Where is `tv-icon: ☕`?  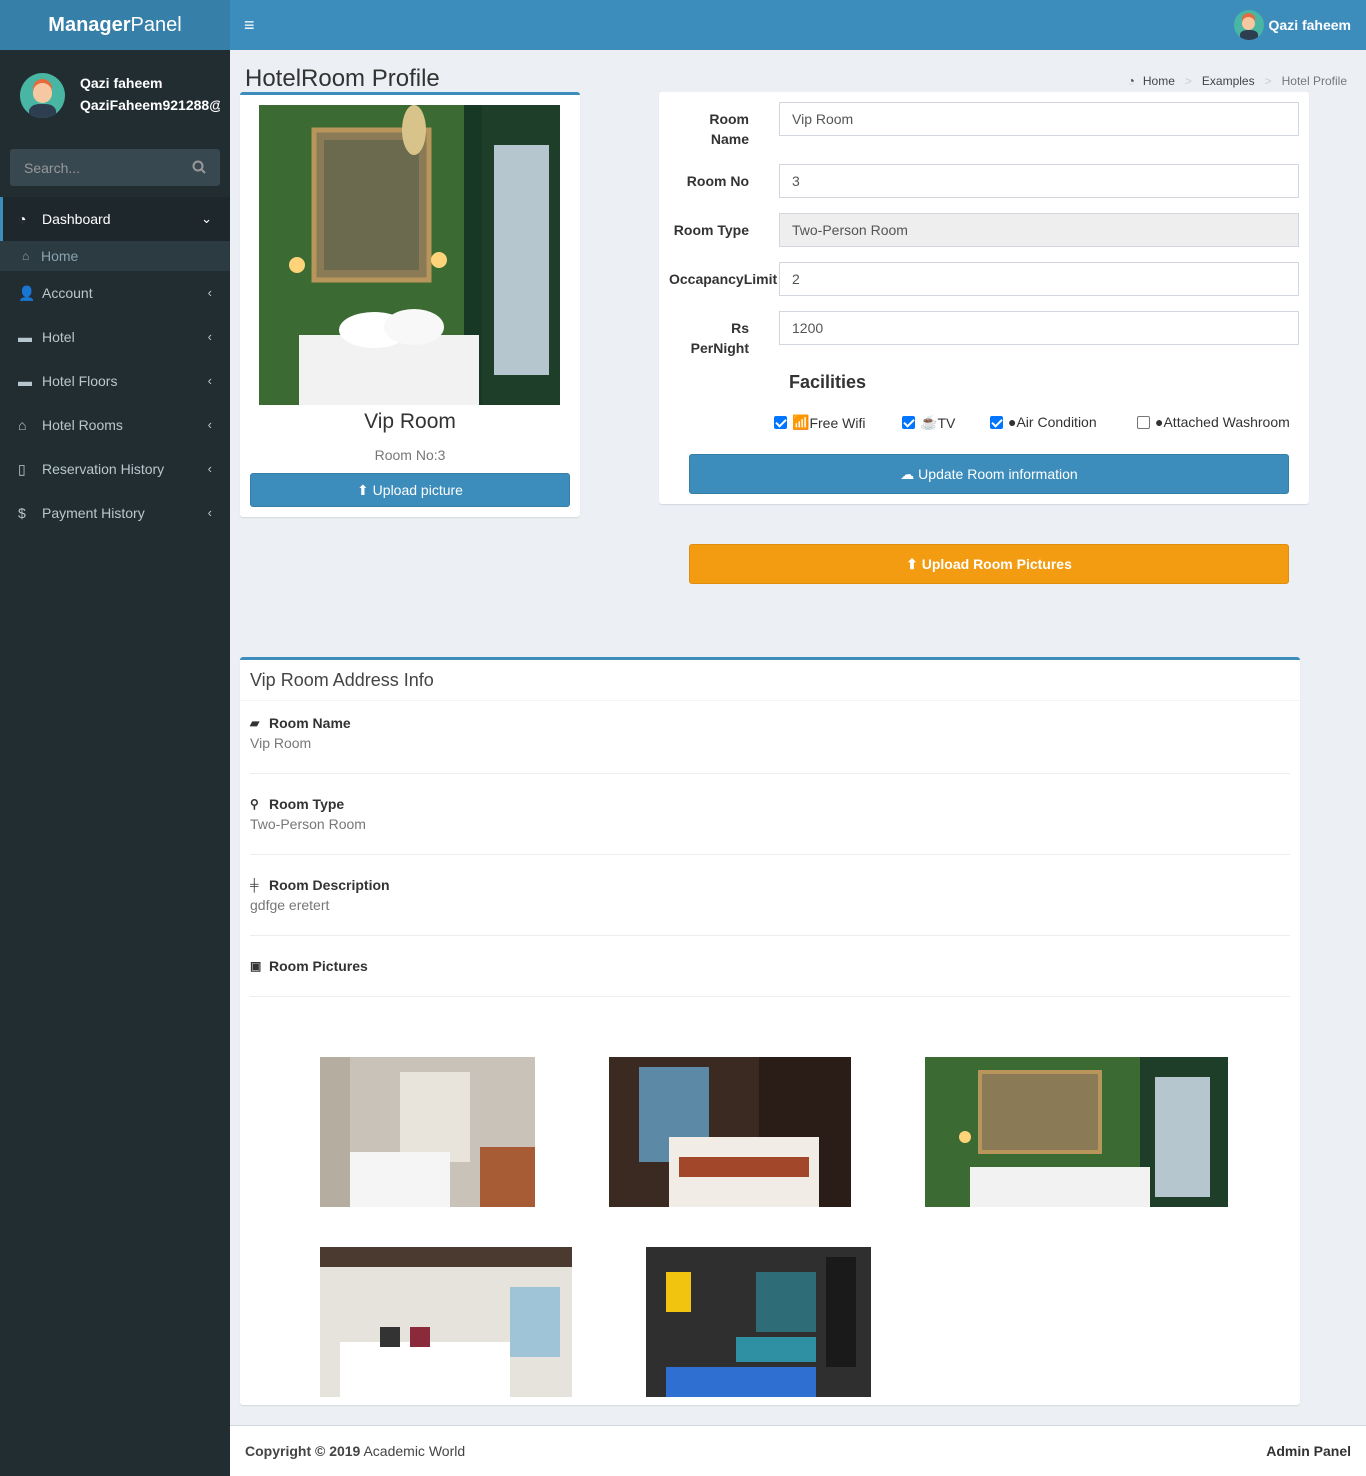 tv-icon: ☕ is located at coordinates (929, 422).